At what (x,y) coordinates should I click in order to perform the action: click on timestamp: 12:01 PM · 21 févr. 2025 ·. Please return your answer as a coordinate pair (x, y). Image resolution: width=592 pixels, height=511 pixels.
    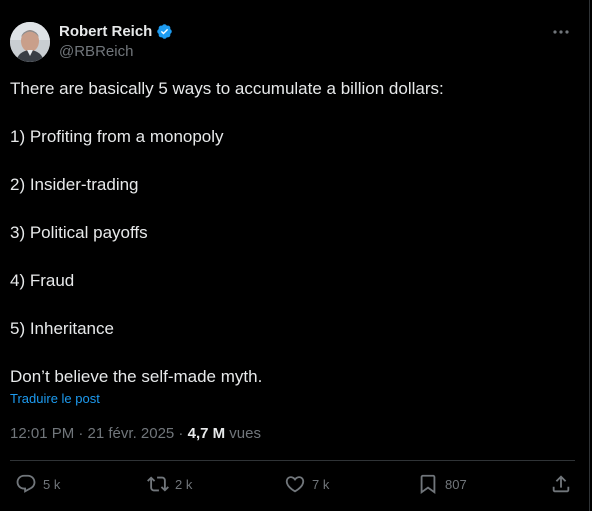
    Looking at the image, I should click on (99, 433).